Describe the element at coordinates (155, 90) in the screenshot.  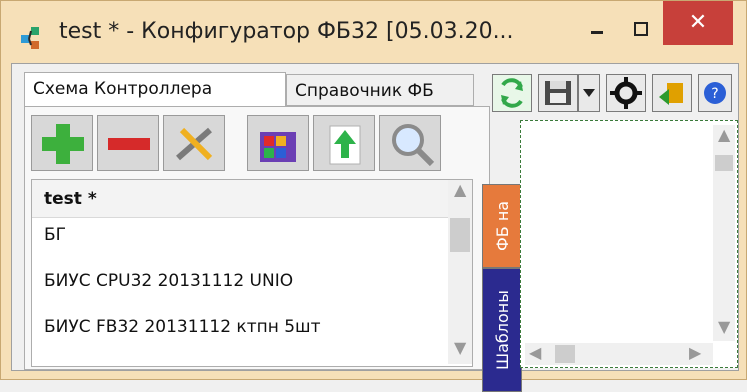
I see `tab-controller-scheme: Схема Контроллера` at that location.